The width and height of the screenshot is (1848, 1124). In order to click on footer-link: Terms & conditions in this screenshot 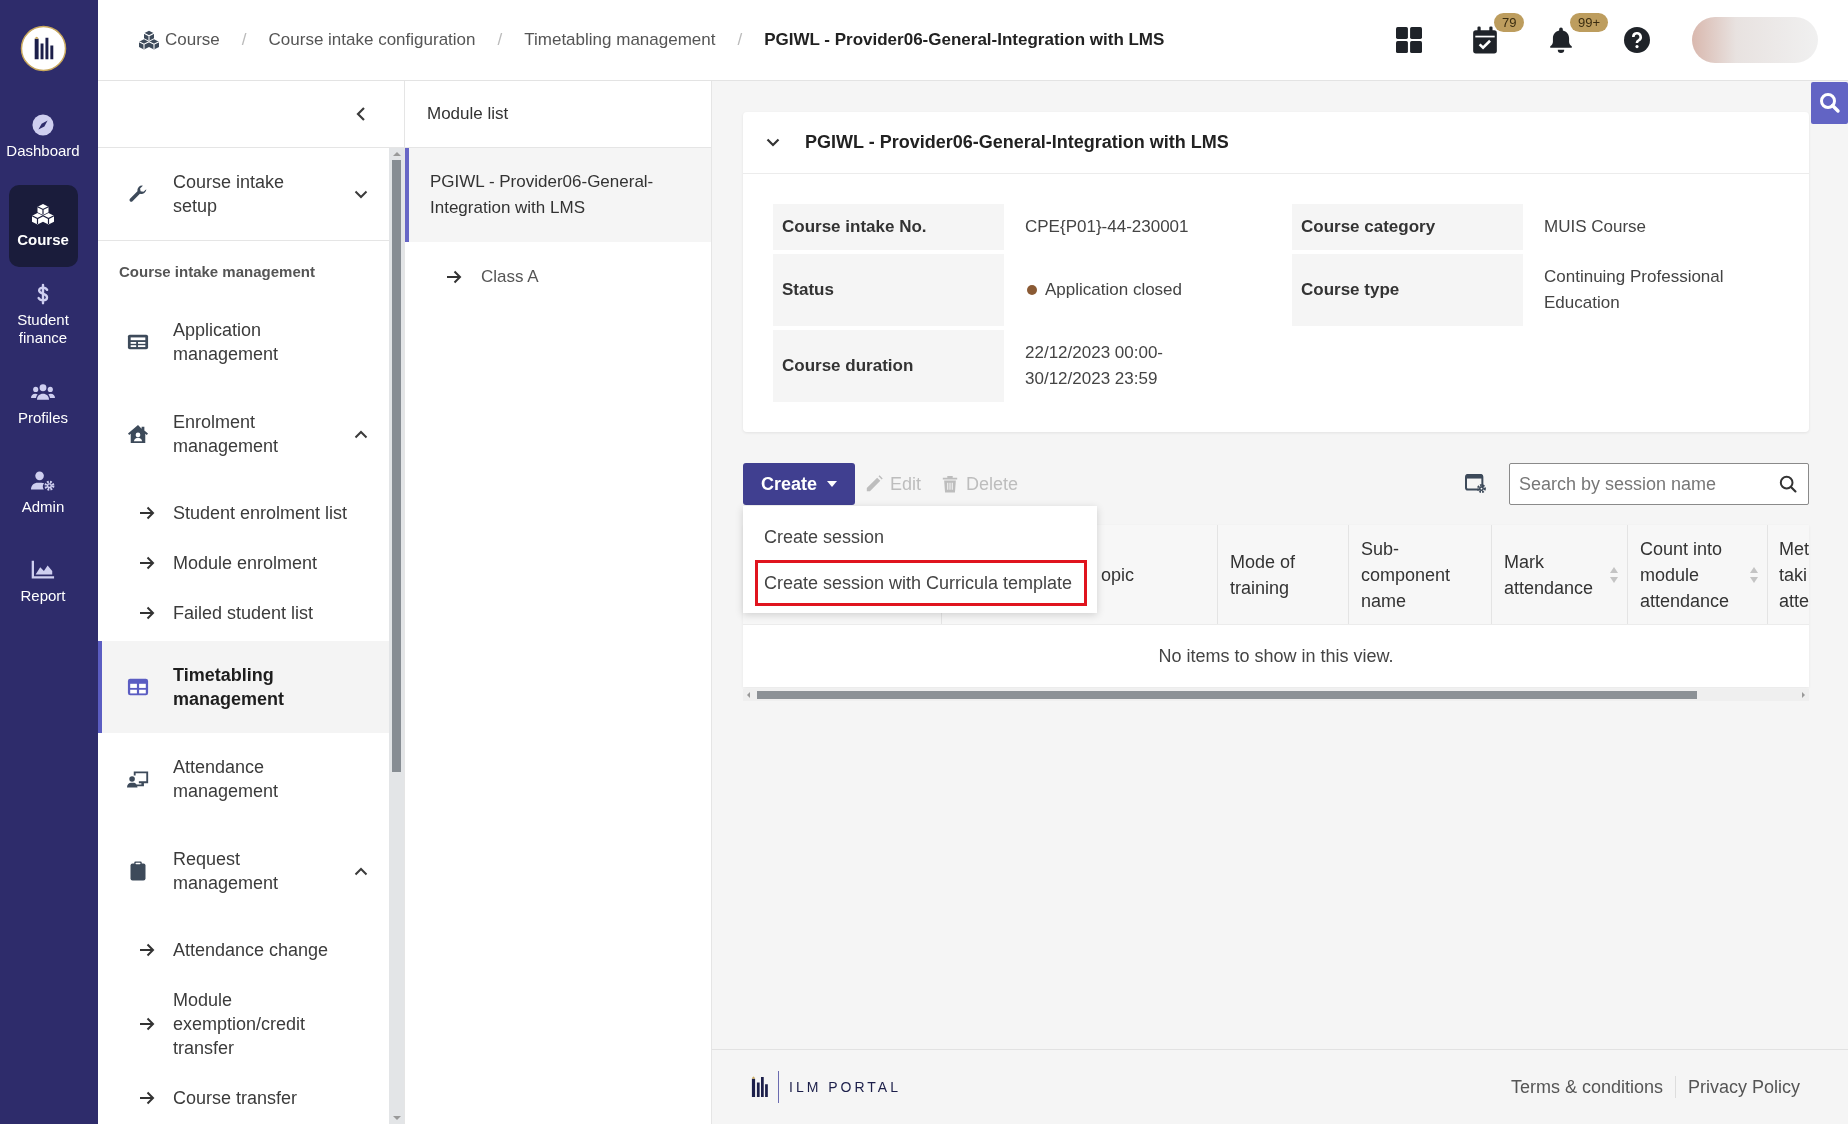, I will do `click(1586, 1087)`.